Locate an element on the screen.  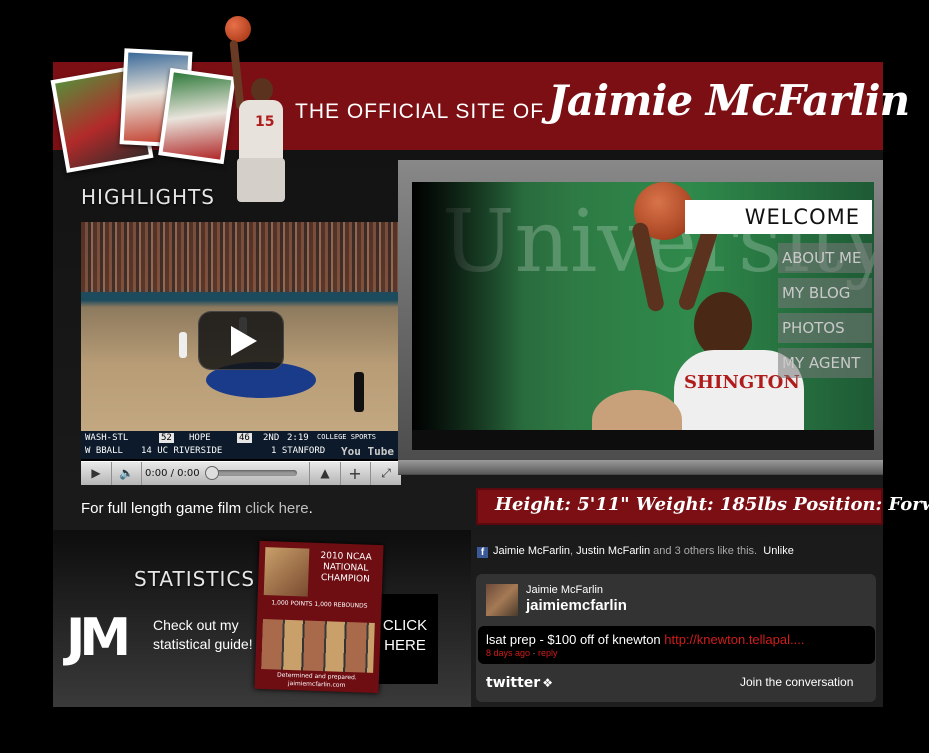
full-film-text: For full length game film click here. is located at coordinates (197, 508).